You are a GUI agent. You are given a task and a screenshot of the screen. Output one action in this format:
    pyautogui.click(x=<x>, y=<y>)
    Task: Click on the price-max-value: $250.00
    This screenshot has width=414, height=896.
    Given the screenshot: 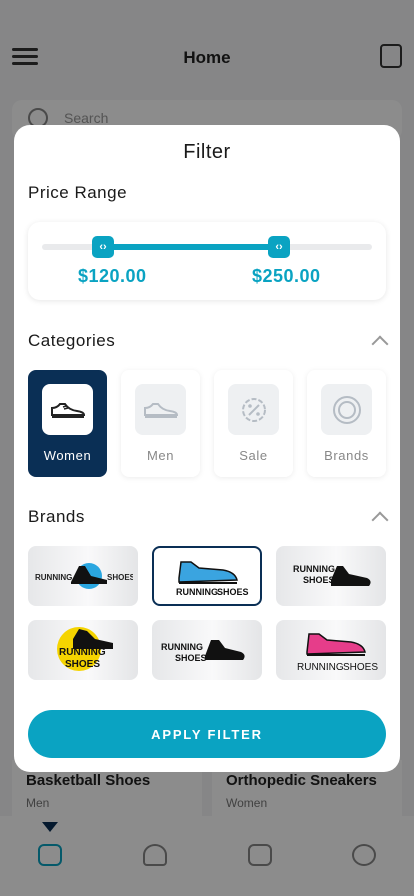 What is the action you would take?
    pyautogui.click(x=286, y=276)
    